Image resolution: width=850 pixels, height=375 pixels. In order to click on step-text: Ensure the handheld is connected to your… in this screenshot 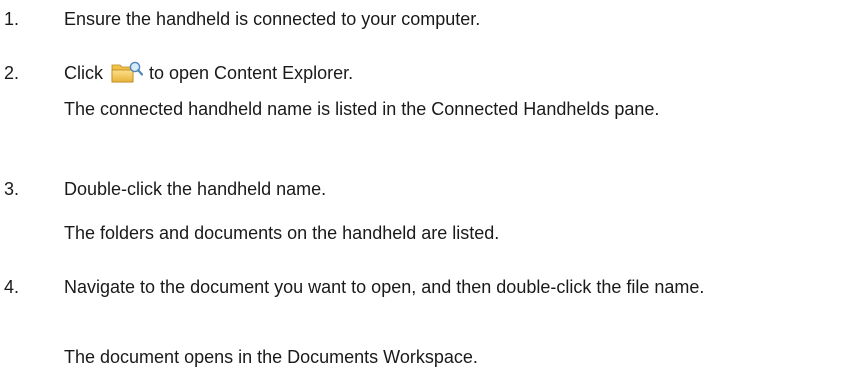, I will do `click(272, 19)`.